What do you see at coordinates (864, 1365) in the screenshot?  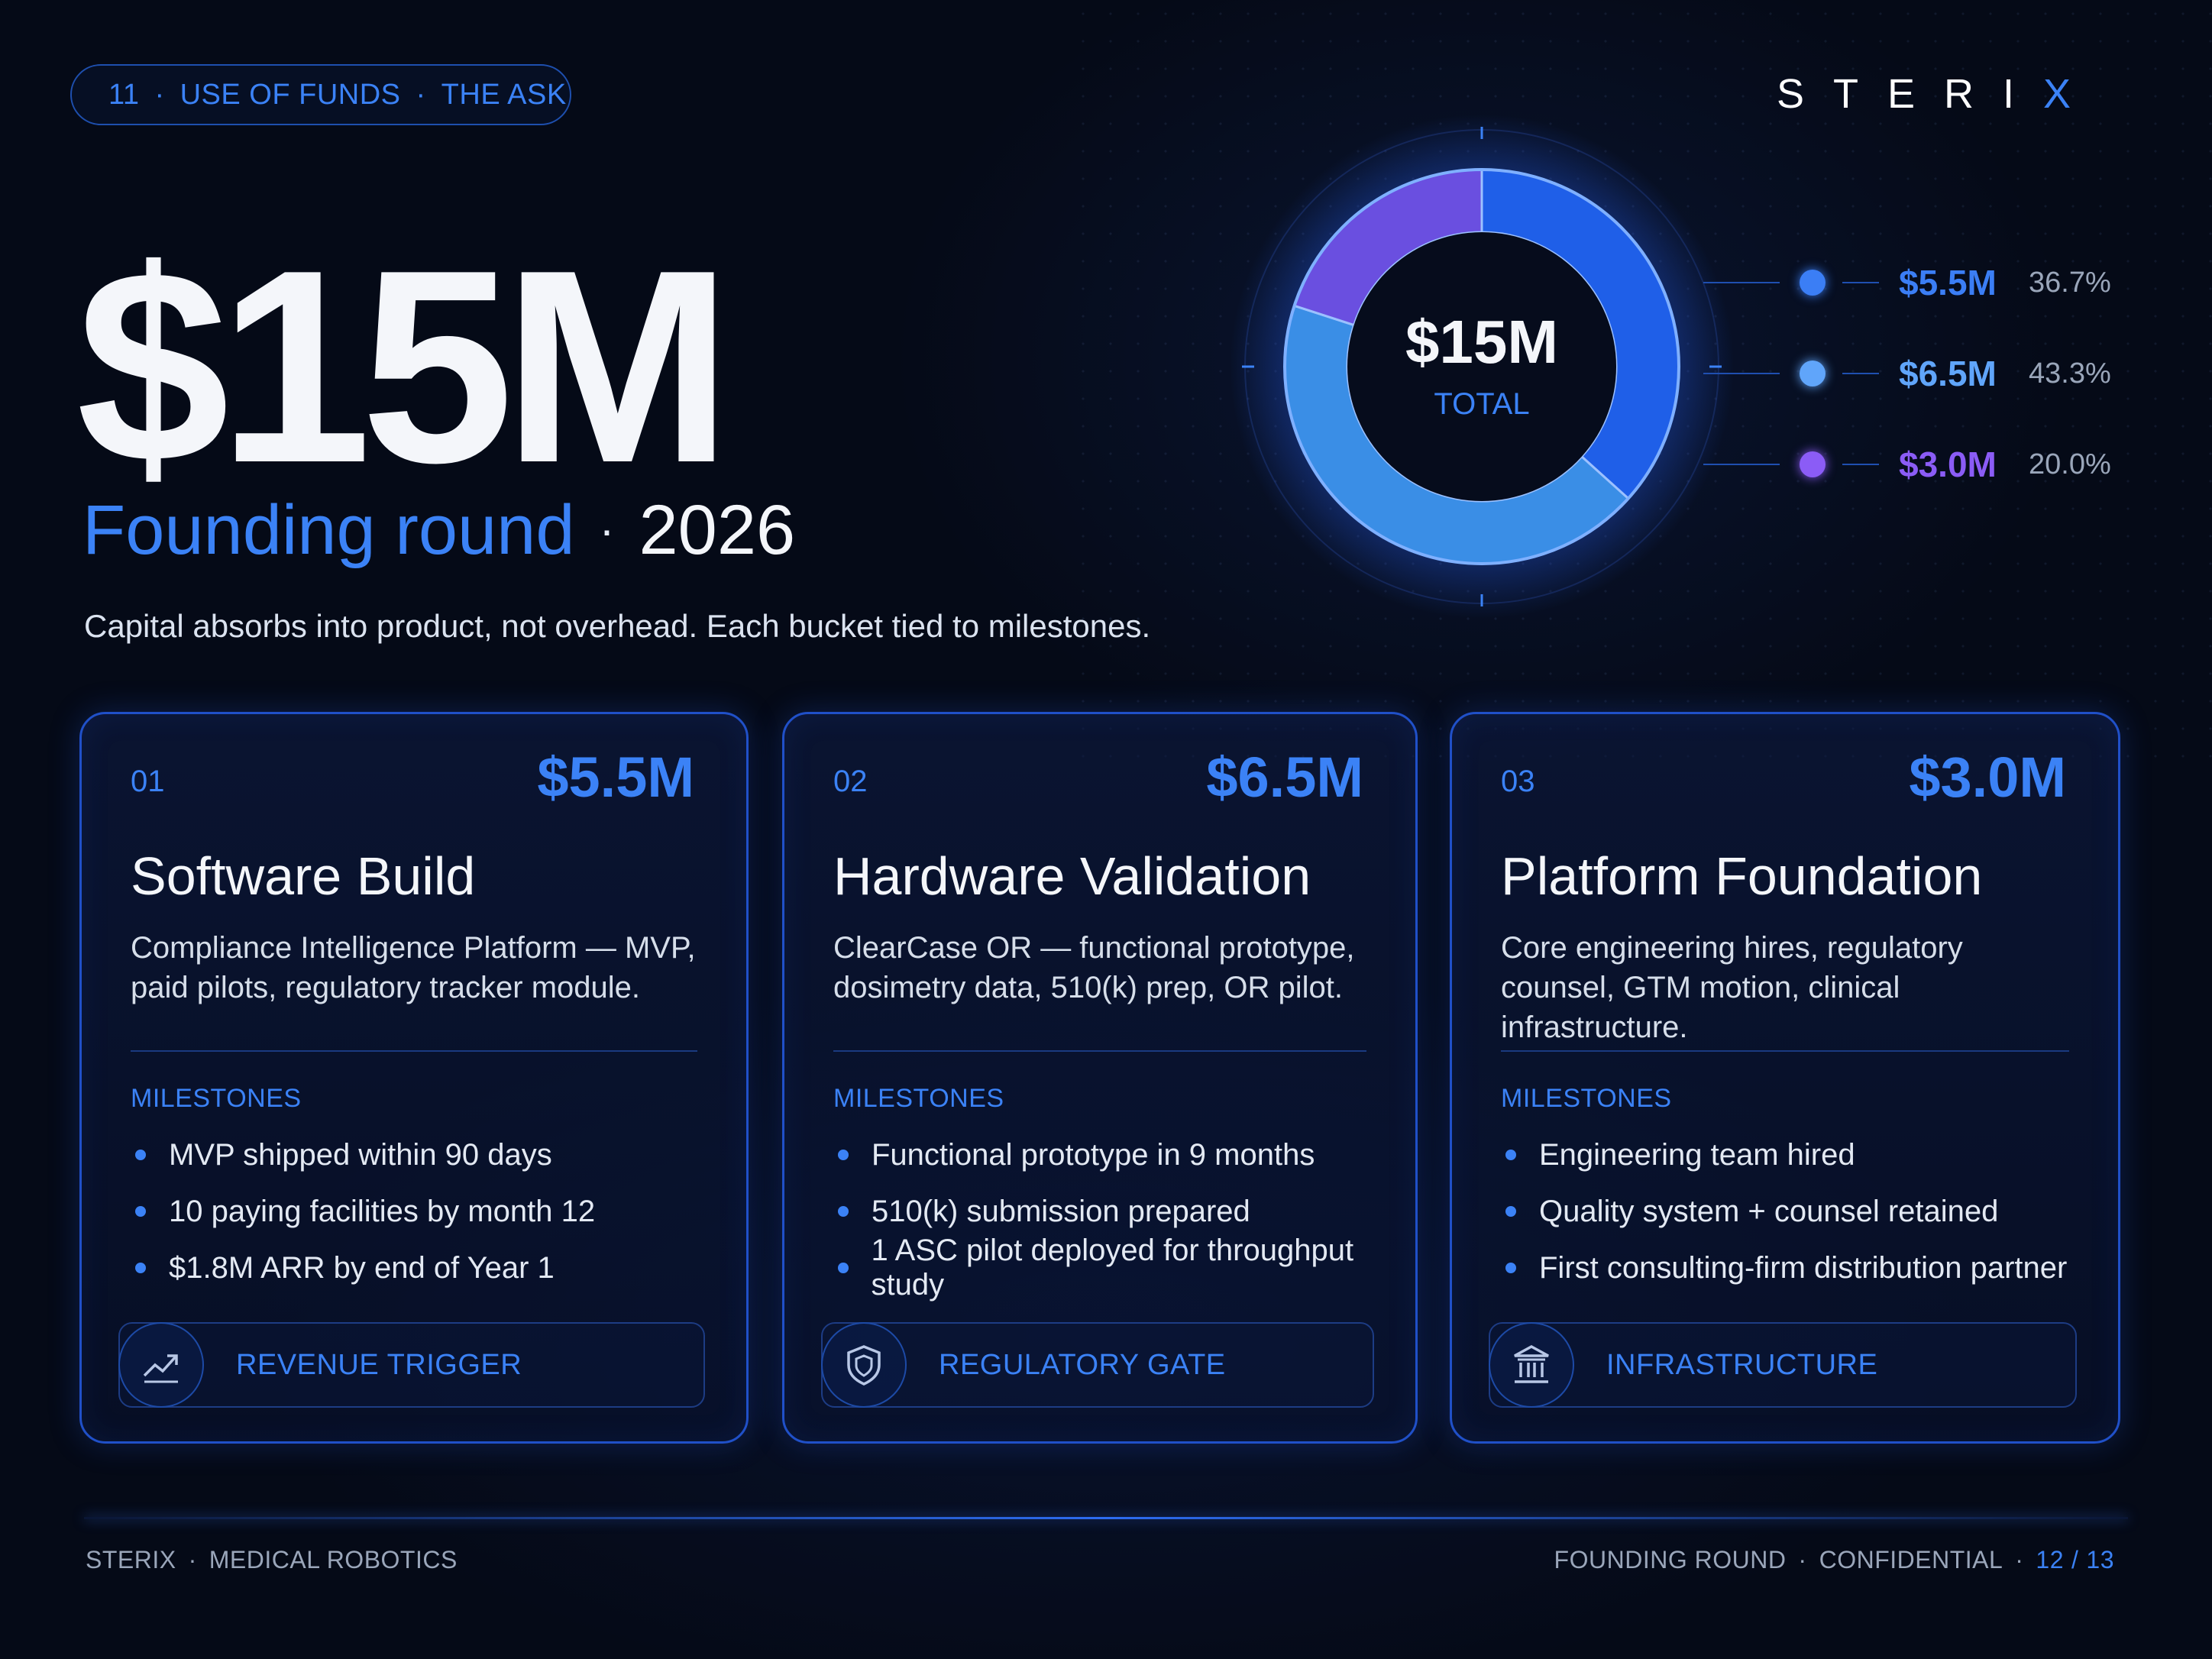 I see `shield-icon` at bounding box center [864, 1365].